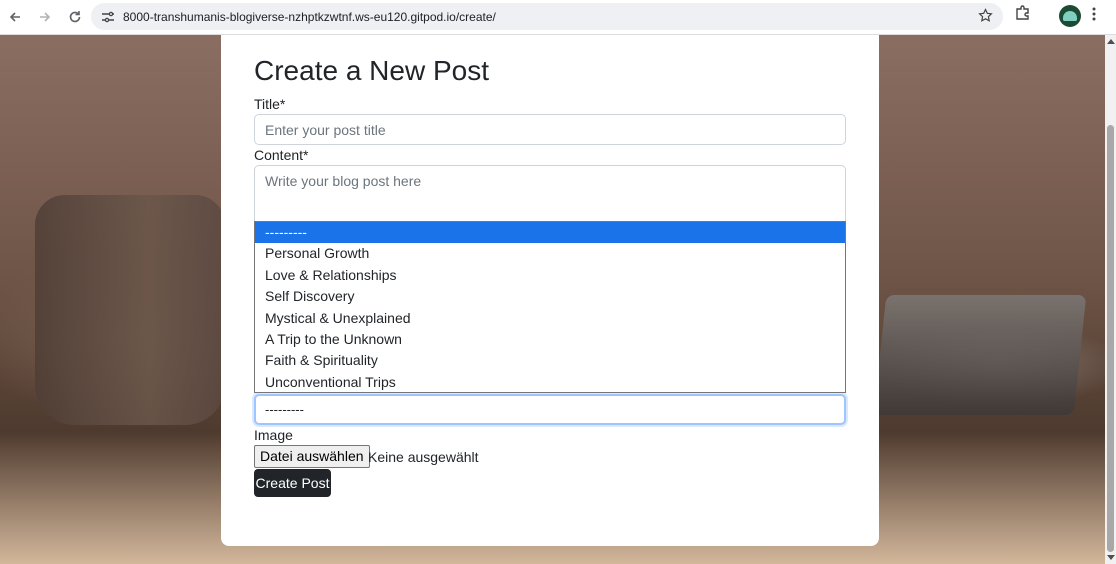 The height and width of the screenshot is (564, 1116). What do you see at coordinates (1111, 41) in the screenshot?
I see `scroll-up-arrow-icon` at bounding box center [1111, 41].